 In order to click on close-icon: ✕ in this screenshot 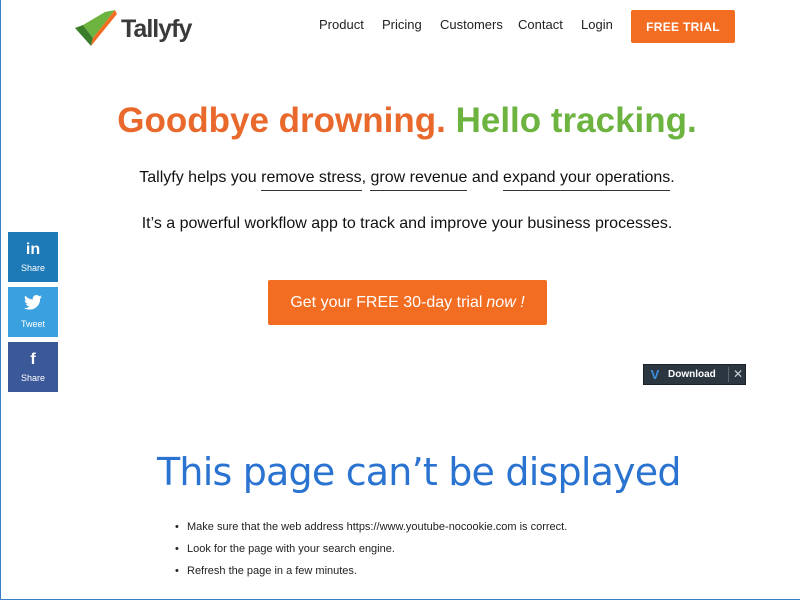, I will do `click(738, 374)`.